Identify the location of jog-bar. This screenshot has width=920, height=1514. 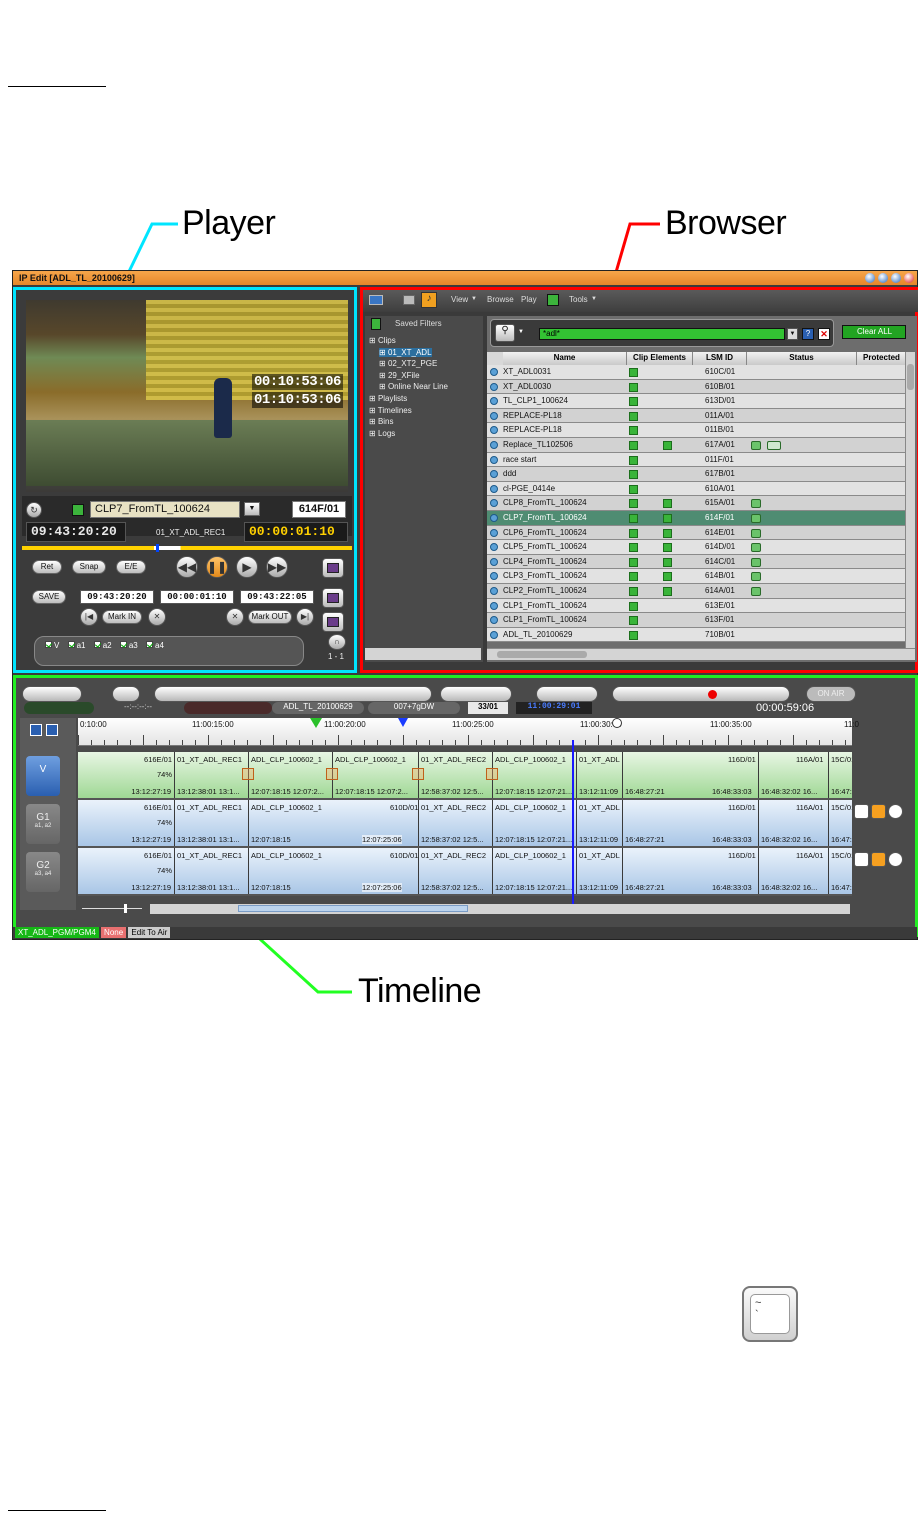
(187, 548).